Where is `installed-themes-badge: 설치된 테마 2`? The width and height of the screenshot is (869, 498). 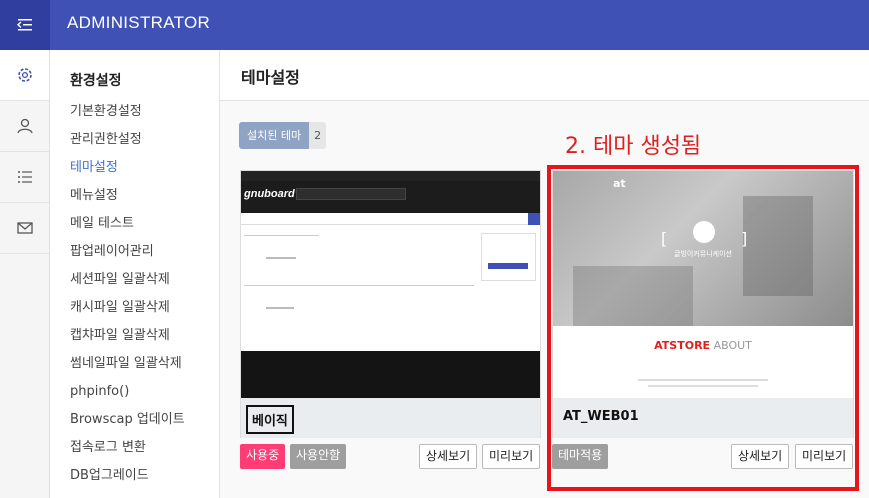 installed-themes-badge: 설치된 테마 2 is located at coordinates (283, 135).